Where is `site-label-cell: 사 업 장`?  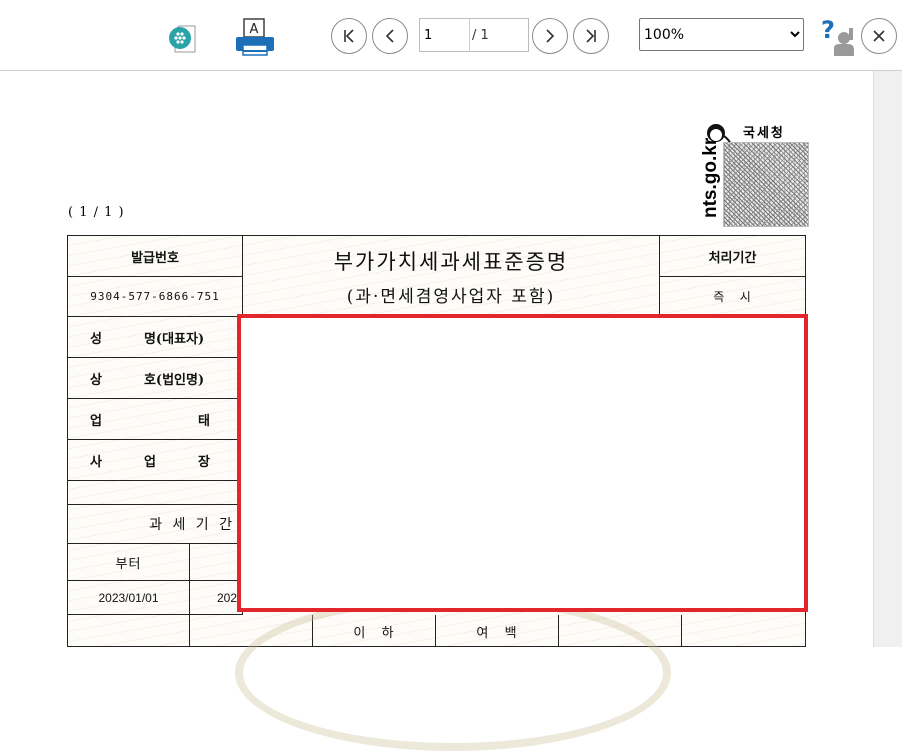 site-label-cell: 사 업 장 is located at coordinates (155, 460).